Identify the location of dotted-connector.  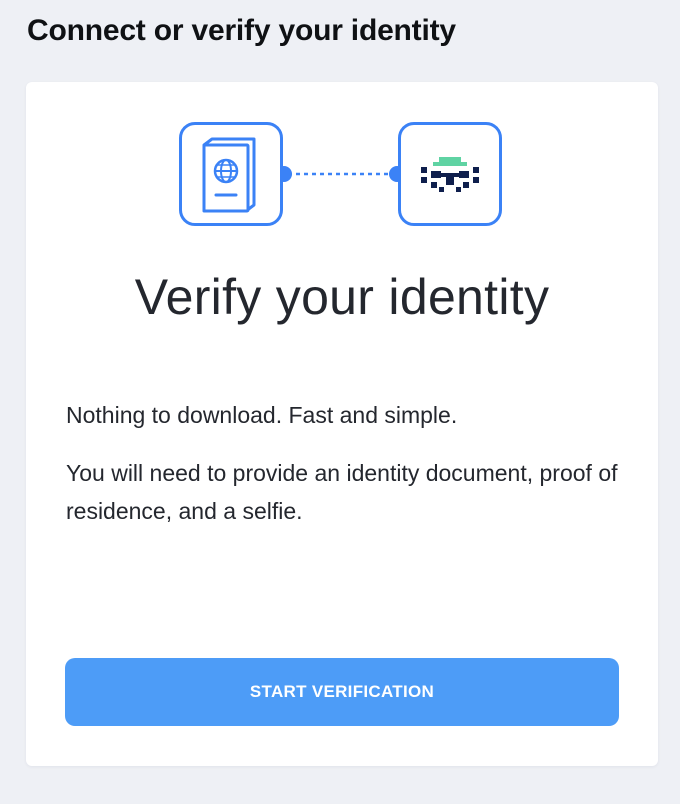
(340, 174).